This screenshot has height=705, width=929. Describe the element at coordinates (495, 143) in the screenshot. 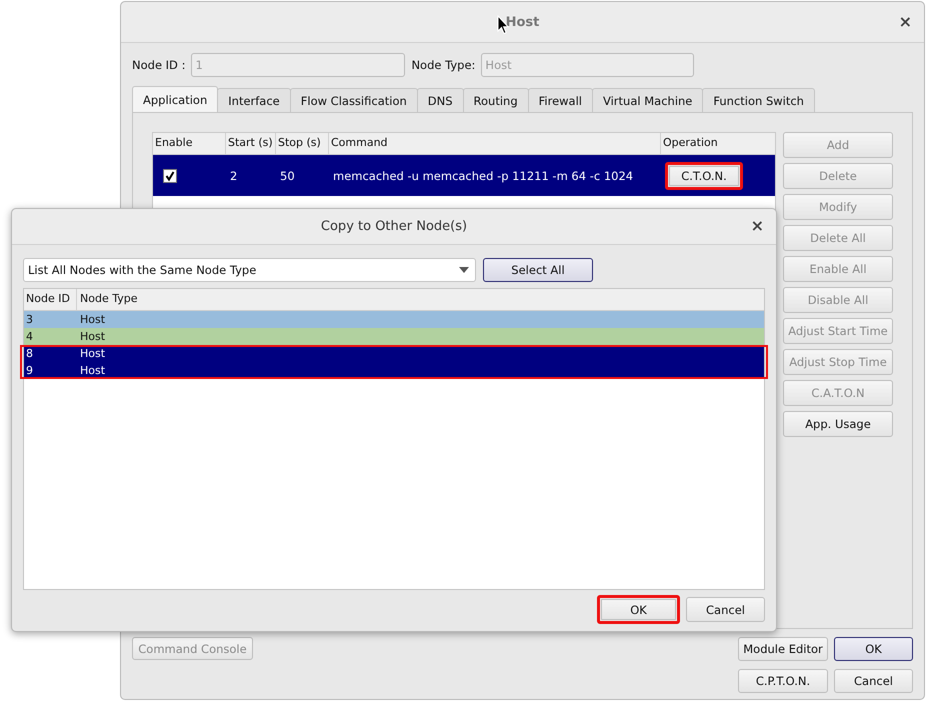

I see `column-header: Command` at that location.